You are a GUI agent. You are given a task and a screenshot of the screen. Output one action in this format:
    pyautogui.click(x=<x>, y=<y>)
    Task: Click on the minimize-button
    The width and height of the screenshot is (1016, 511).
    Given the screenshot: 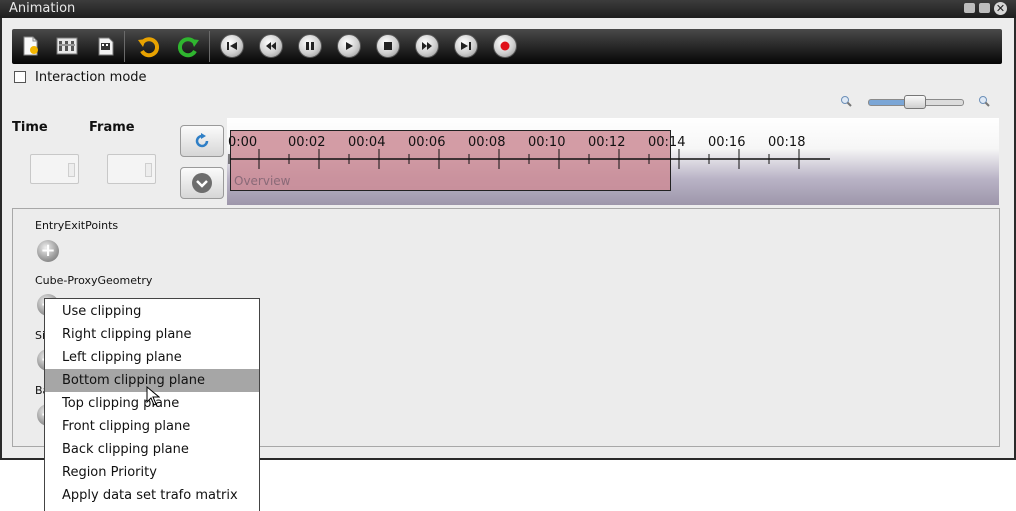 What is the action you would take?
    pyautogui.click(x=969, y=8)
    